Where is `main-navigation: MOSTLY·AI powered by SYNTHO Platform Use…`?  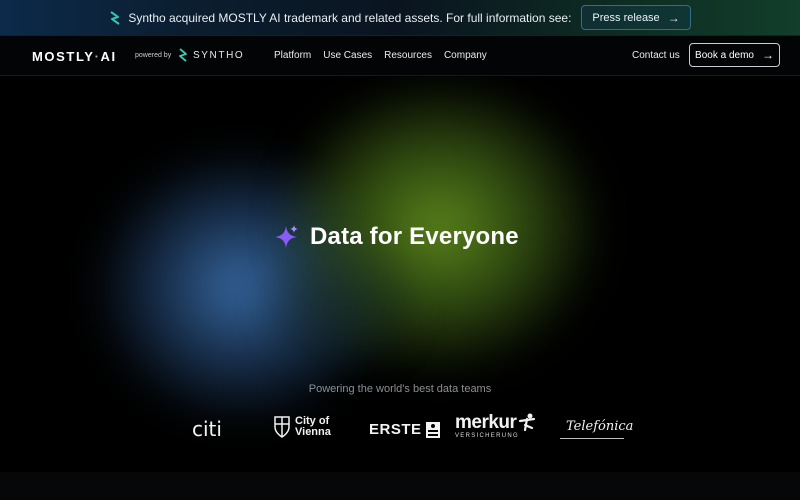 main-navigation: MOSTLY·AI powered by SYNTHO Platform Use… is located at coordinates (400, 56).